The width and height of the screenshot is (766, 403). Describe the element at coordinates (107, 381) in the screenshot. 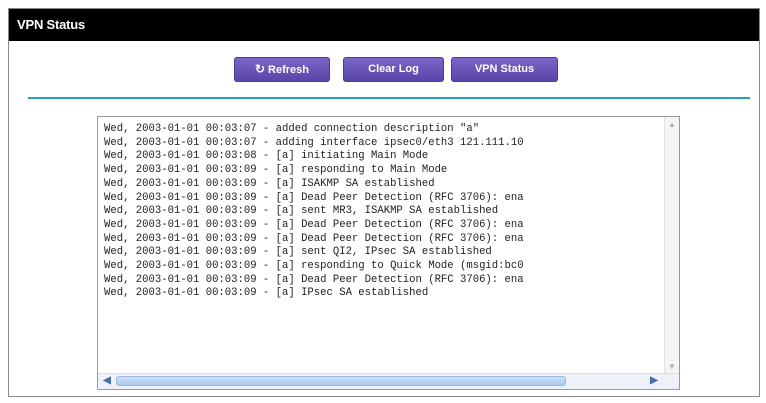

I see `arrow-left-icon: ◀` at that location.